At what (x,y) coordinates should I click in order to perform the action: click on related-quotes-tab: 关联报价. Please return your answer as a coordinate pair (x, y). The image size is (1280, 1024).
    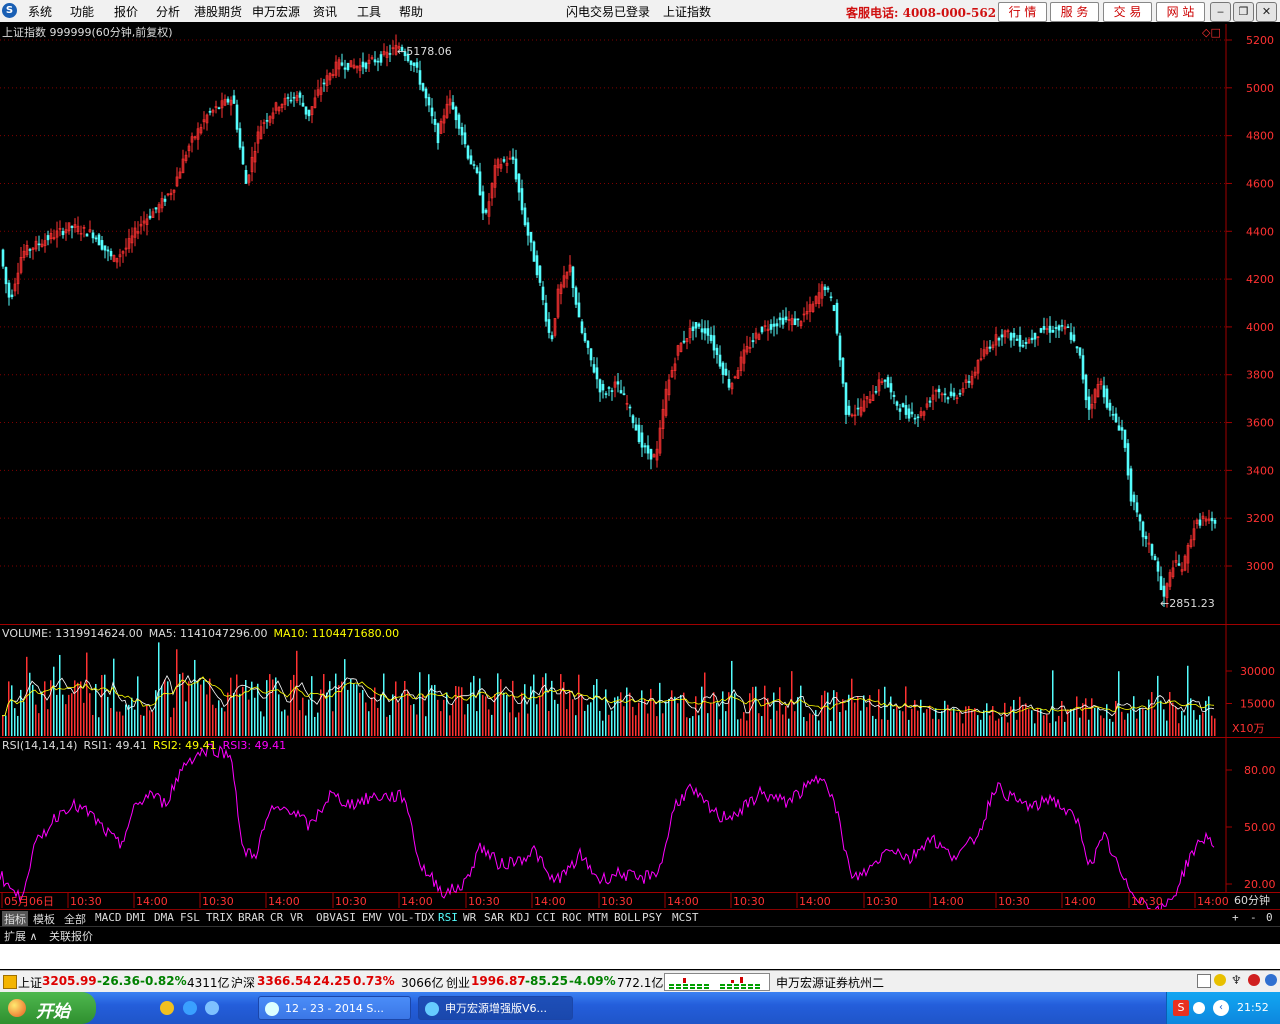
    Looking at the image, I should click on (71, 936).